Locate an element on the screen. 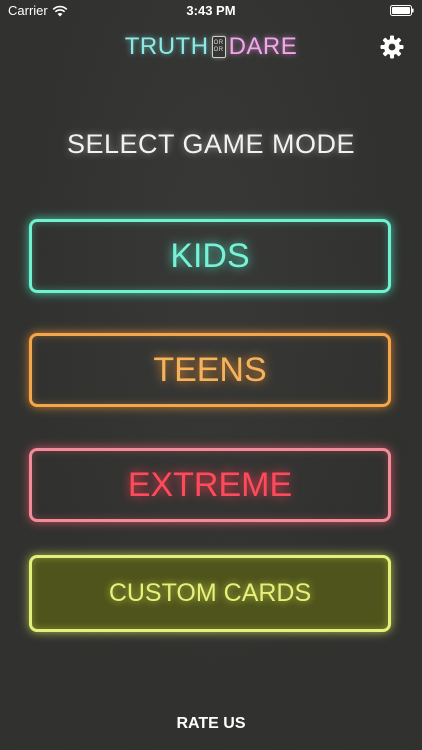  extreme-mode-label: EXTREME is located at coordinates (210, 484).